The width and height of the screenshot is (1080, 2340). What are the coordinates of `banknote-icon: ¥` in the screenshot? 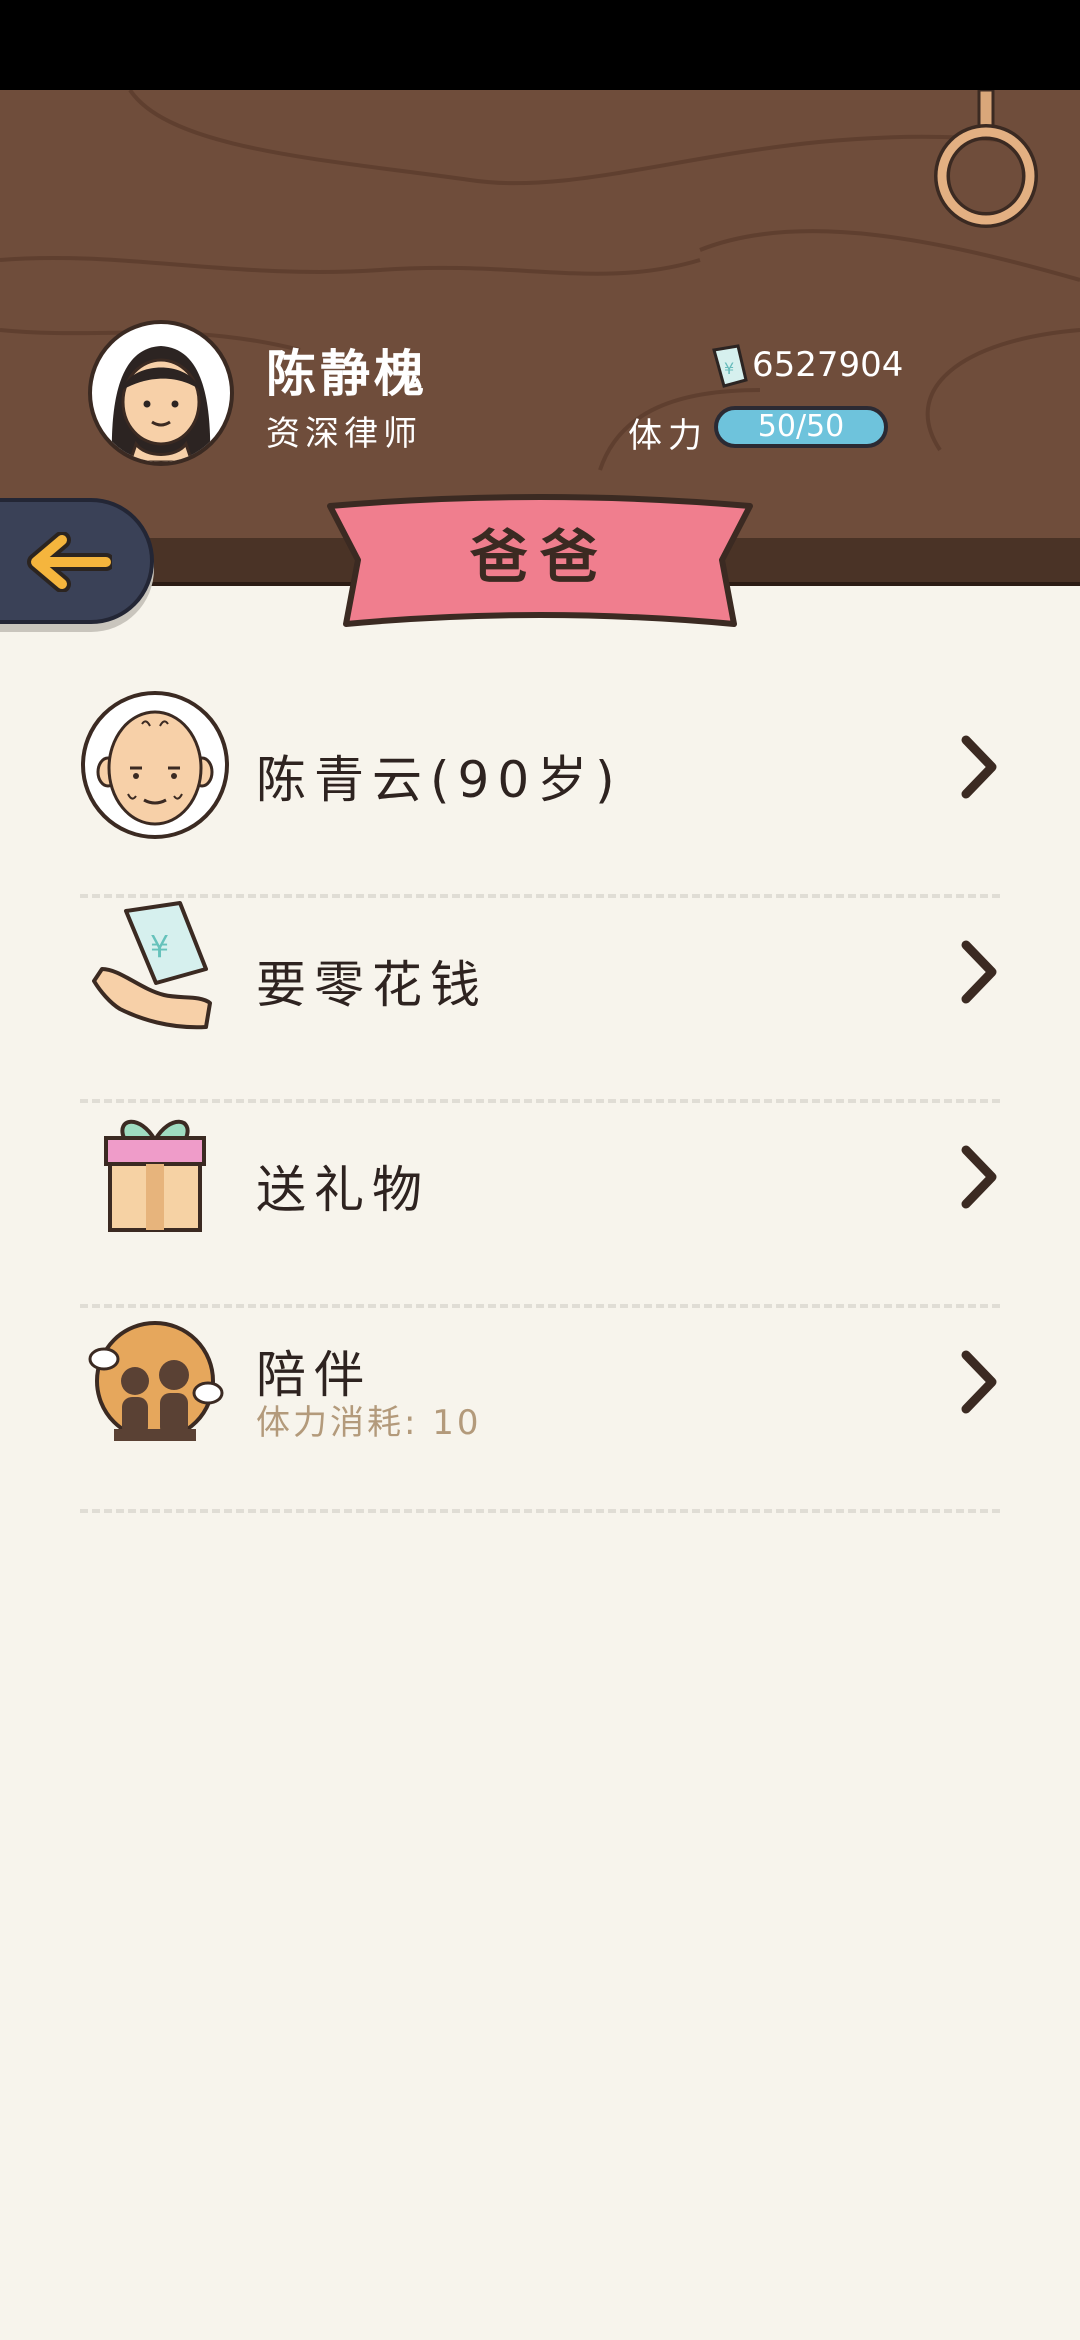 It's located at (730, 366).